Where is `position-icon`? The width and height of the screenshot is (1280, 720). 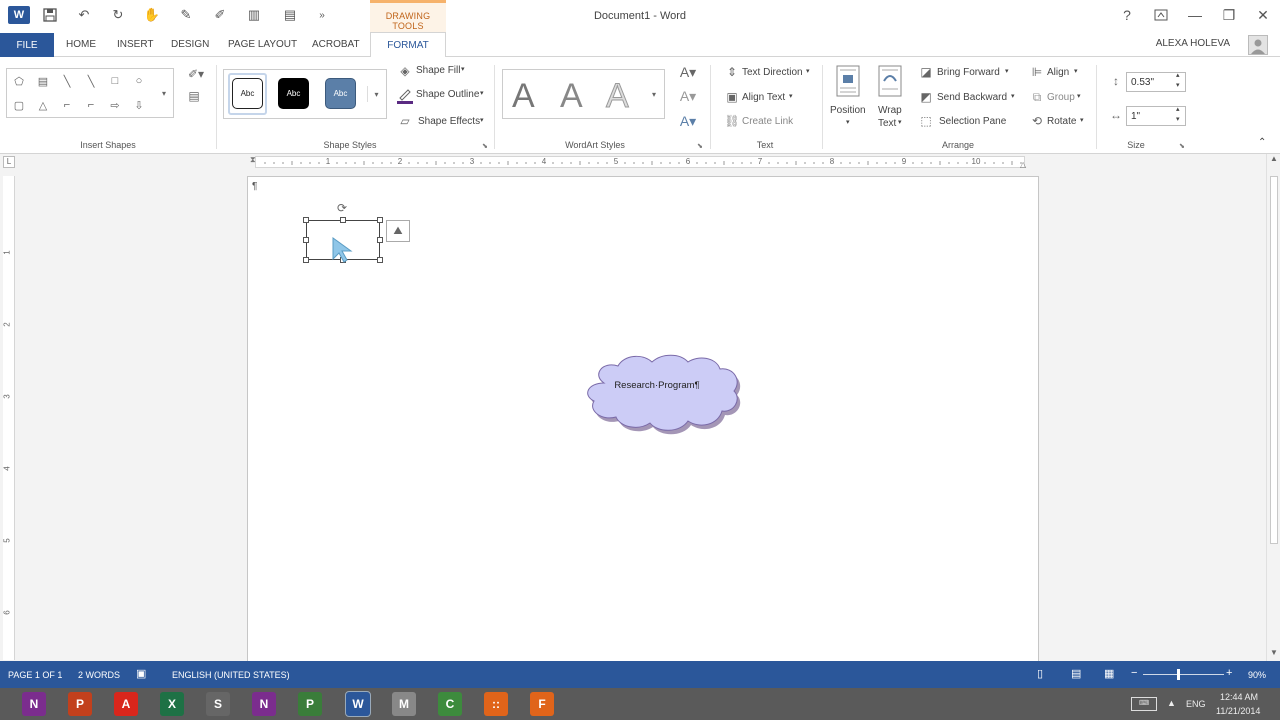 position-icon is located at coordinates (848, 81).